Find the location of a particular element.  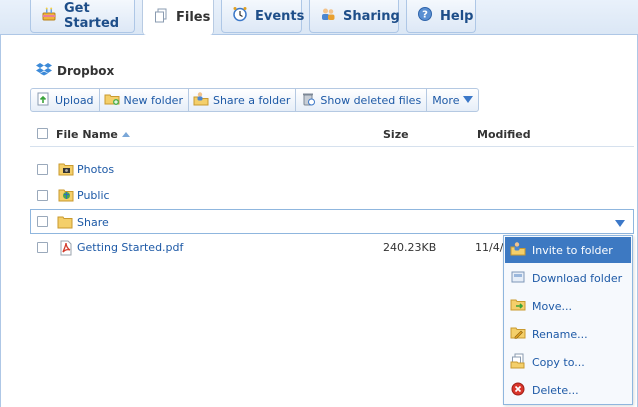

tab-bar: Get Started Files Events Sharing ? Help is located at coordinates (319, 17).